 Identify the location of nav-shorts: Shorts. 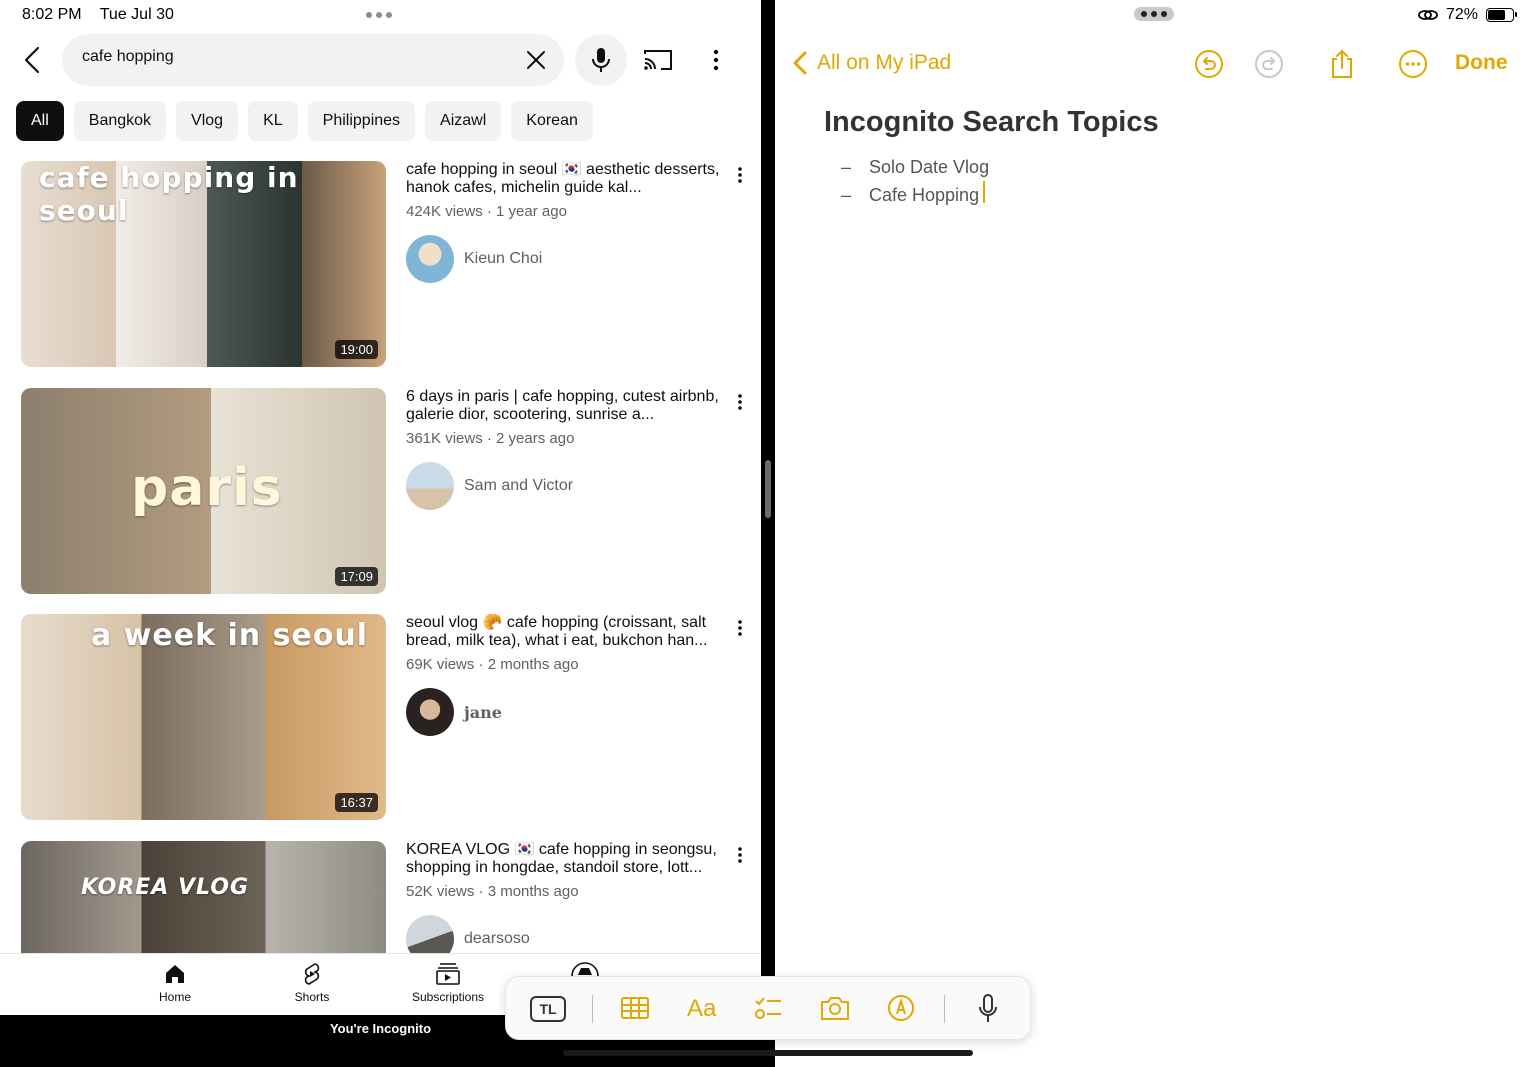
(312, 983).